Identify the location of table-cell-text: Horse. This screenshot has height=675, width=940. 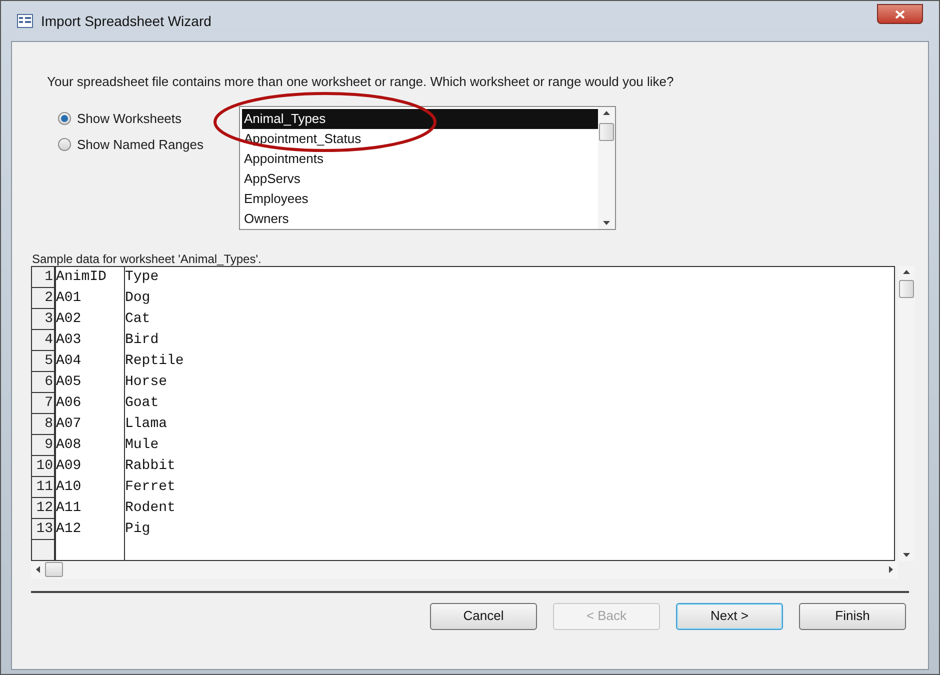
(146, 382).